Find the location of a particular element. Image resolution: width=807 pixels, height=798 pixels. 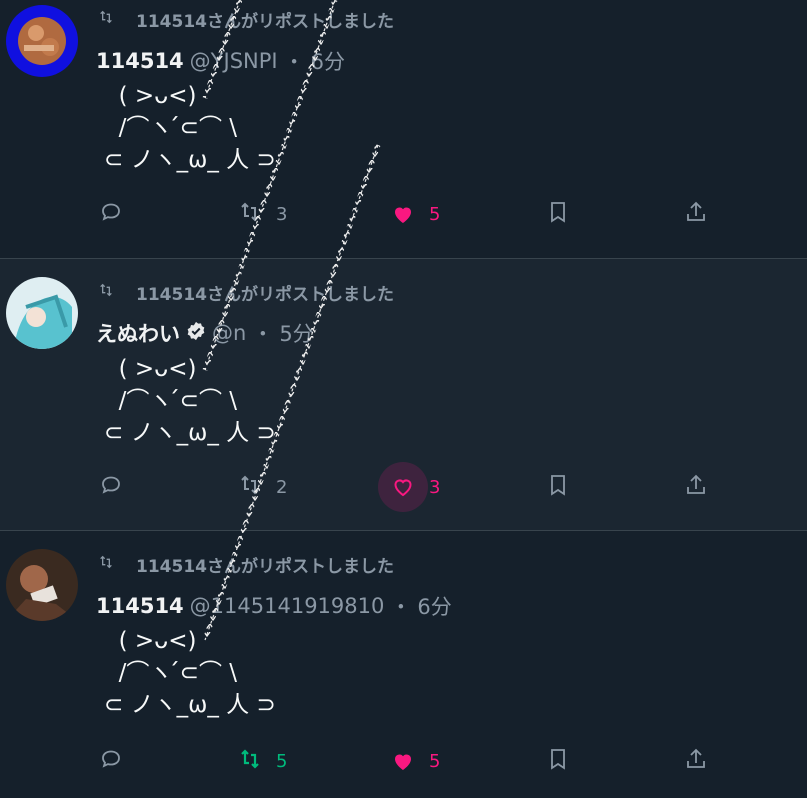

display-name: えぬわい is located at coordinates (138, 333).